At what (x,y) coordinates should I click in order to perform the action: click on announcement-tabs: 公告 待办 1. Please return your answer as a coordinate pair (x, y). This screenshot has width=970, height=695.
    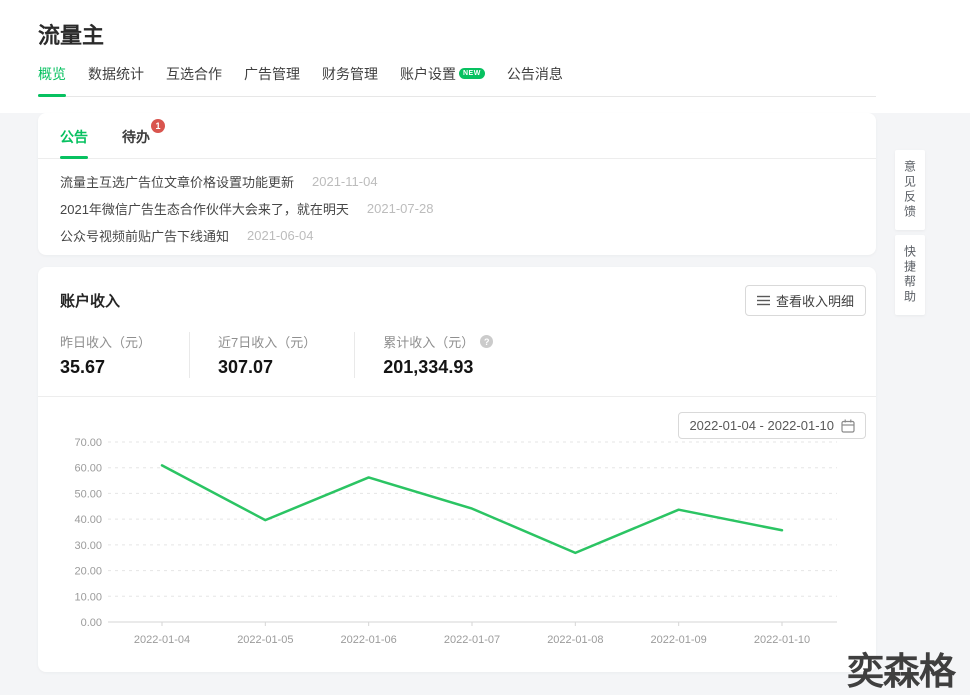
    Looking at the image, I should click on (457, 136).